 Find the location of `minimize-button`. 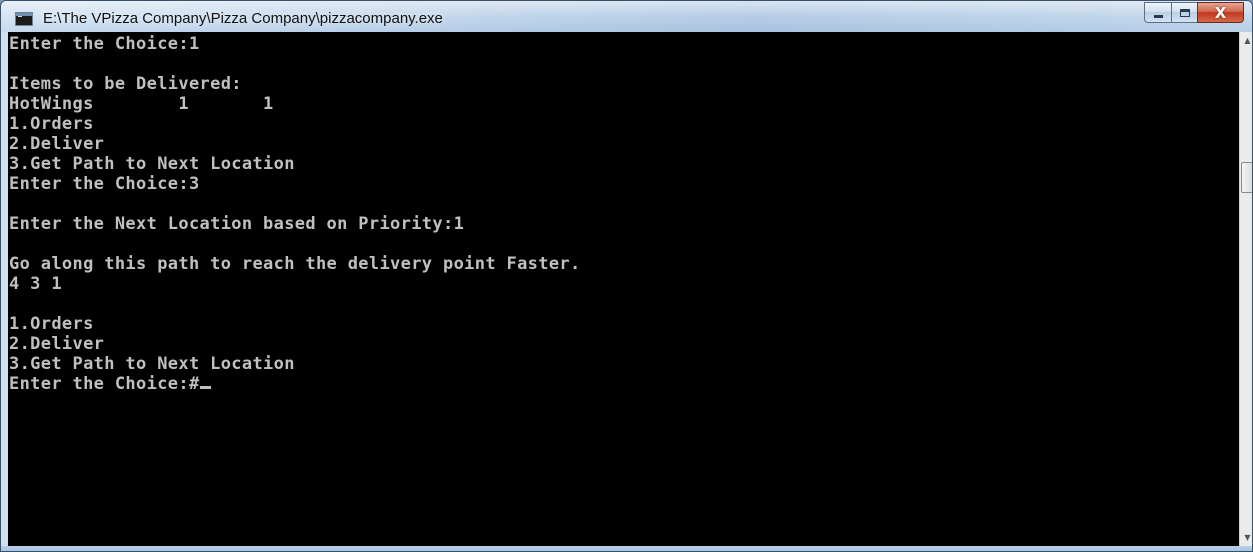

minimize-button is located at coordinates (1157, 12).